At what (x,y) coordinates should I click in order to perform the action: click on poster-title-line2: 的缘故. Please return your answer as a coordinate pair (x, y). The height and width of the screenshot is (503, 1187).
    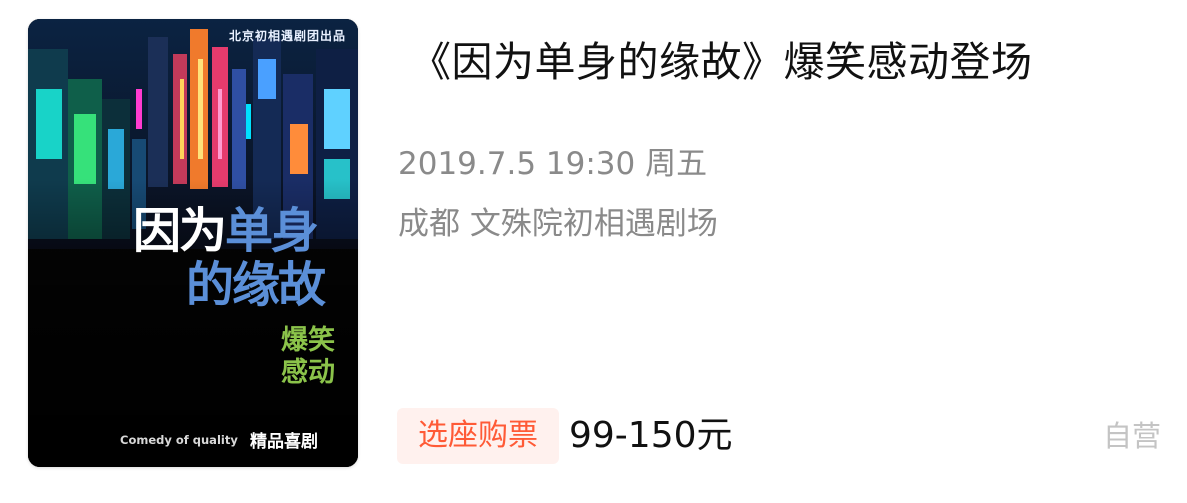
    Looking at the image, I should click on (256, 285).